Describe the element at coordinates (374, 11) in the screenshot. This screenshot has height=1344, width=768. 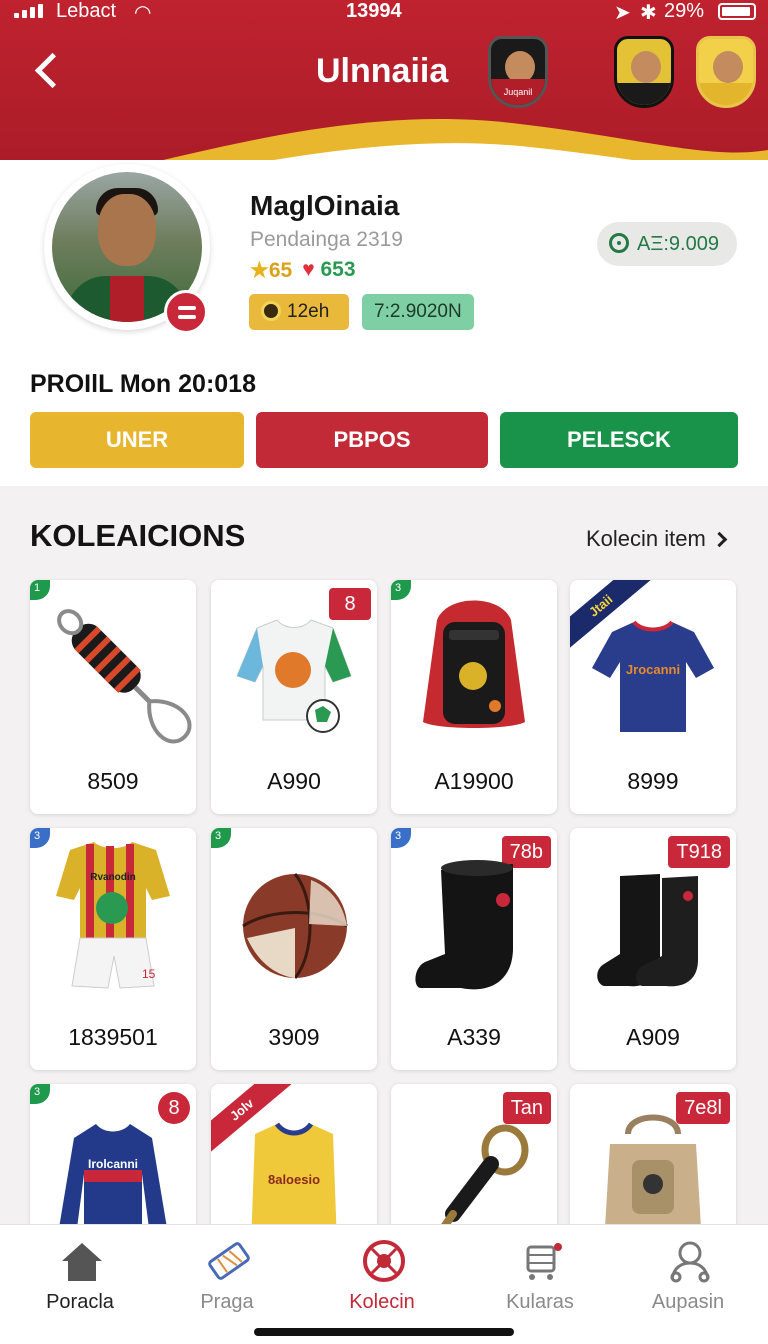
I see `status-time: 13994` at that location.